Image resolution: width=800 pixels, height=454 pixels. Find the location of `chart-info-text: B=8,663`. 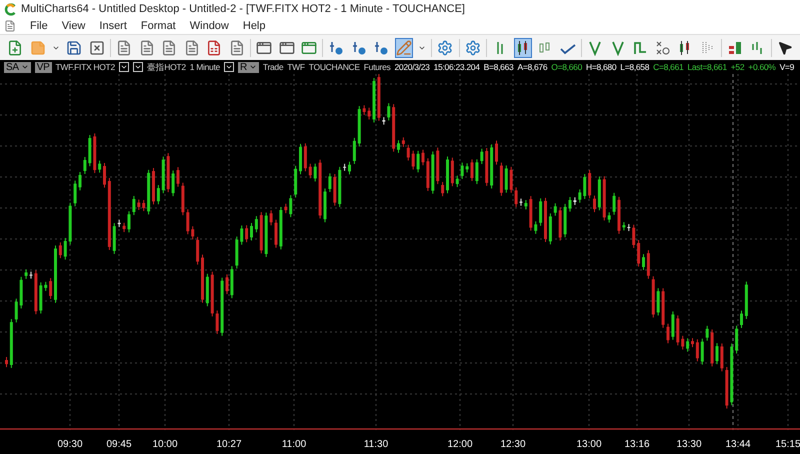

chart-info-text: B=8,663 is located at coordinates (499, 67).